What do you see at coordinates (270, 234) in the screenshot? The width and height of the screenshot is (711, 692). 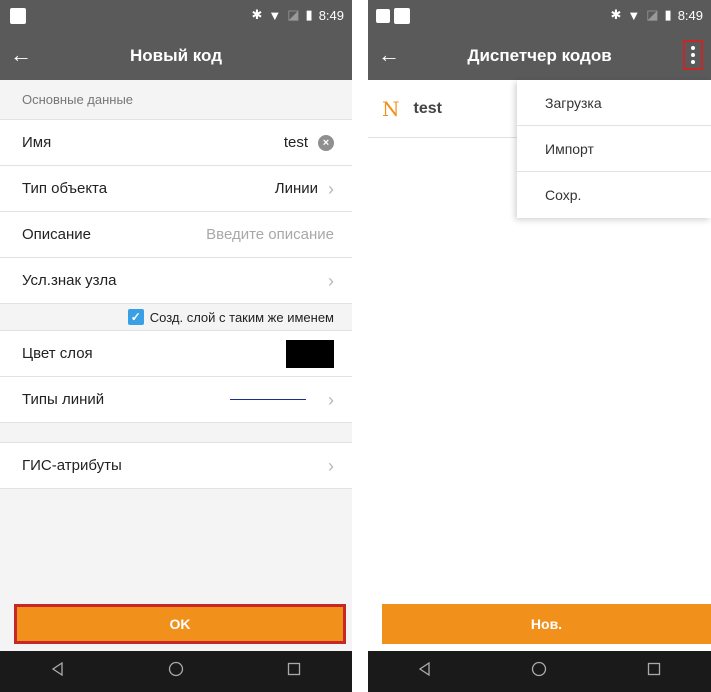 I see `description-input: Введите описание` at bounding box center [270, 234].